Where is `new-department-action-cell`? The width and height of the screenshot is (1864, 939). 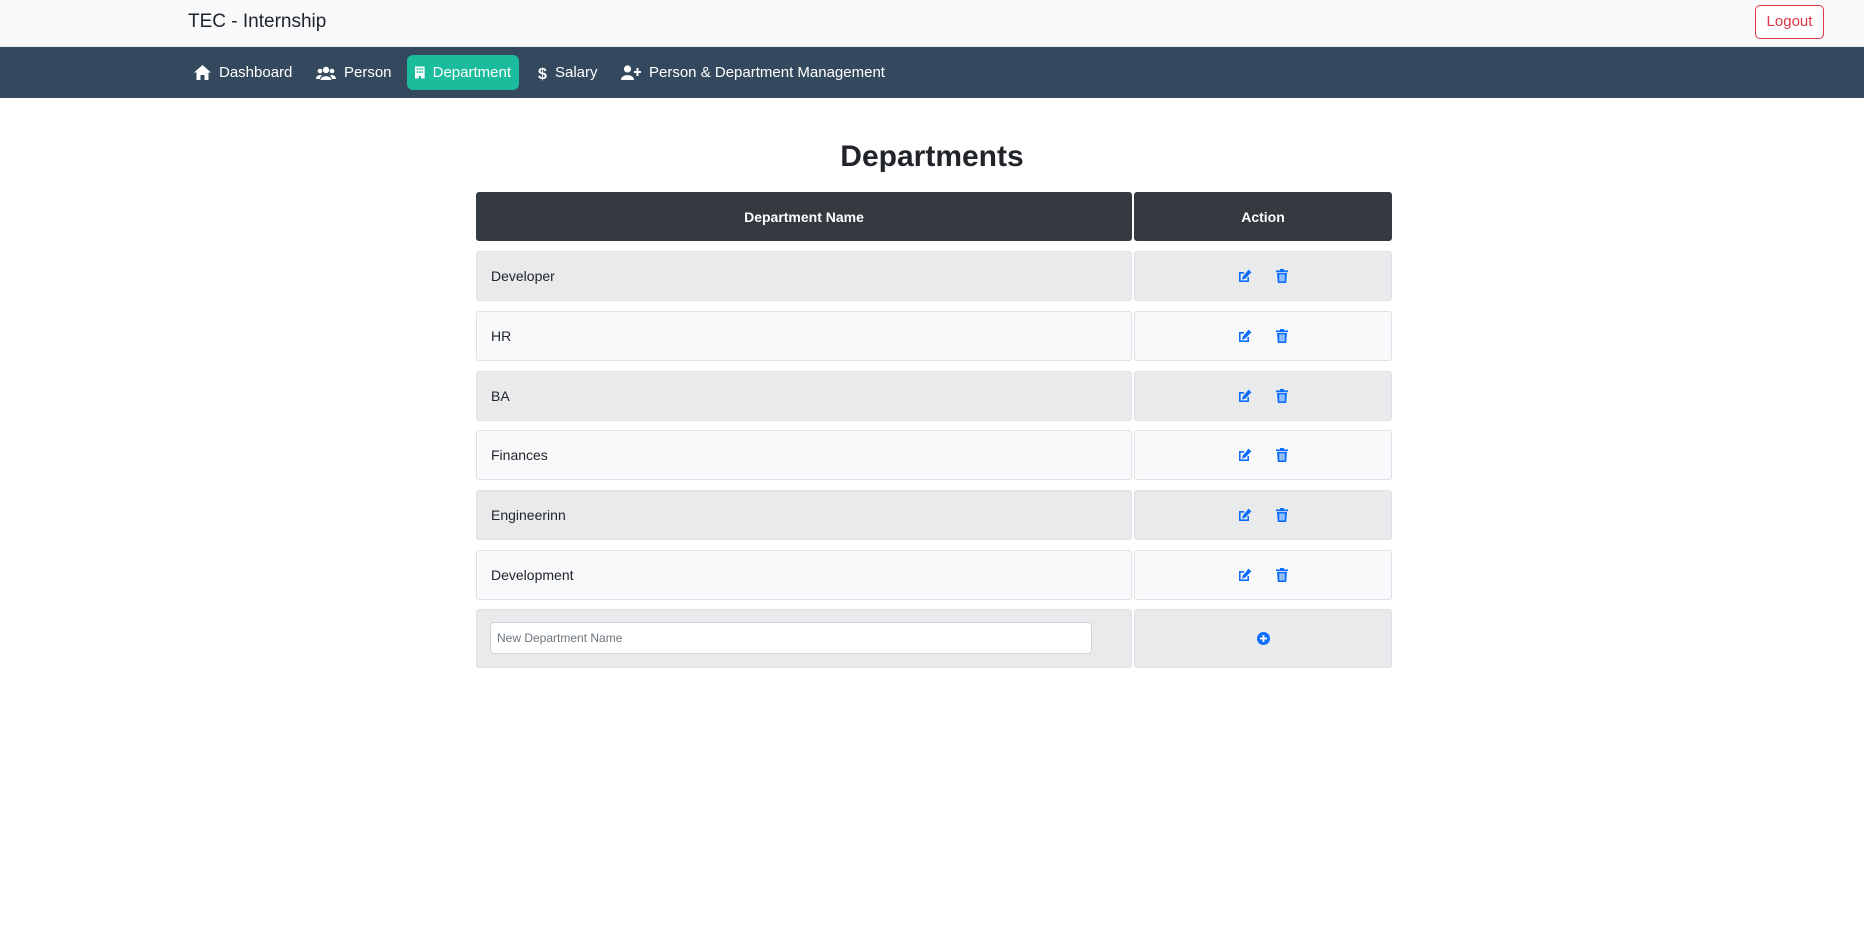 new-department-action-cell is located at coordinates (1263, 638).